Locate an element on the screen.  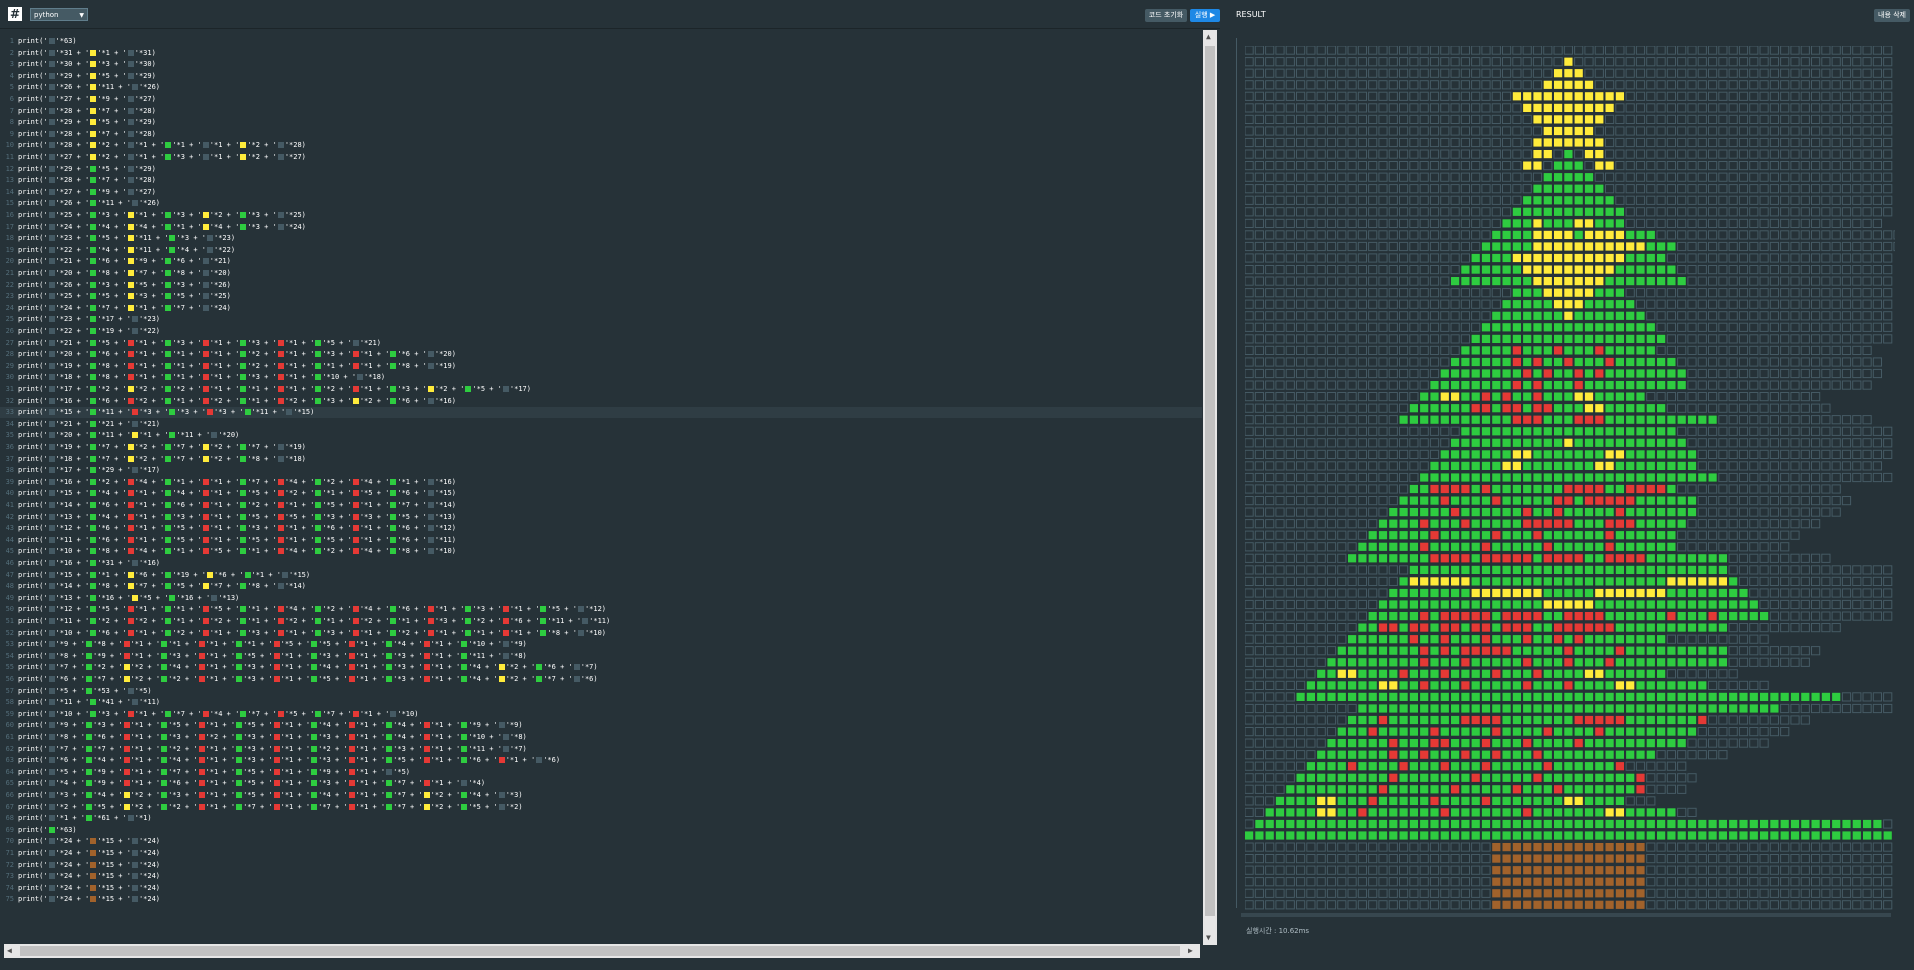
horizontal-scrollbar: ◀ ▶ is located at coordinates (602, 951).